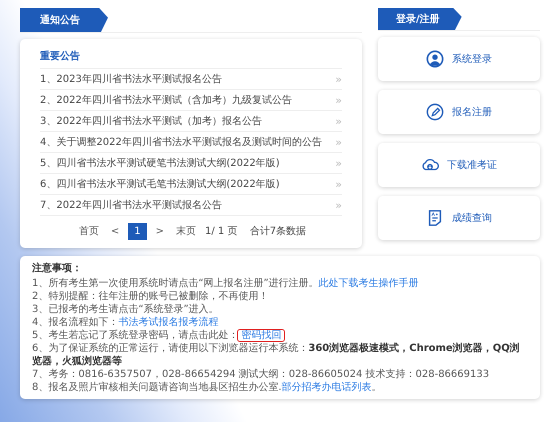 Image resolution: width=554 pixels, height=422 pixels. I want to click on note-text: 7、考务：0816-6357507，028-86654294 测试大纲：028-86605024 技术支持：028-86669133, so click(261, 374).